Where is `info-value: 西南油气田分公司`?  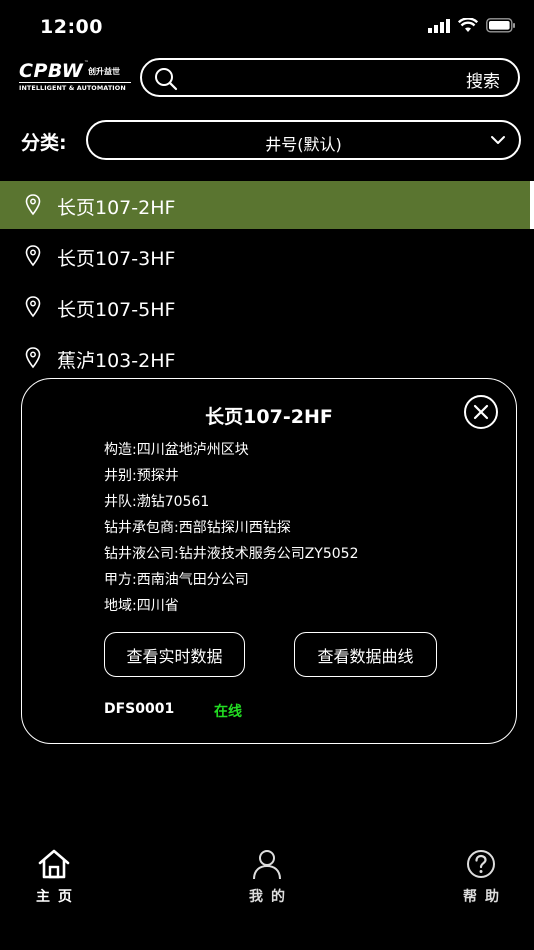 info-value: 西南油气田分公司 is located at coordinates (192, 580).